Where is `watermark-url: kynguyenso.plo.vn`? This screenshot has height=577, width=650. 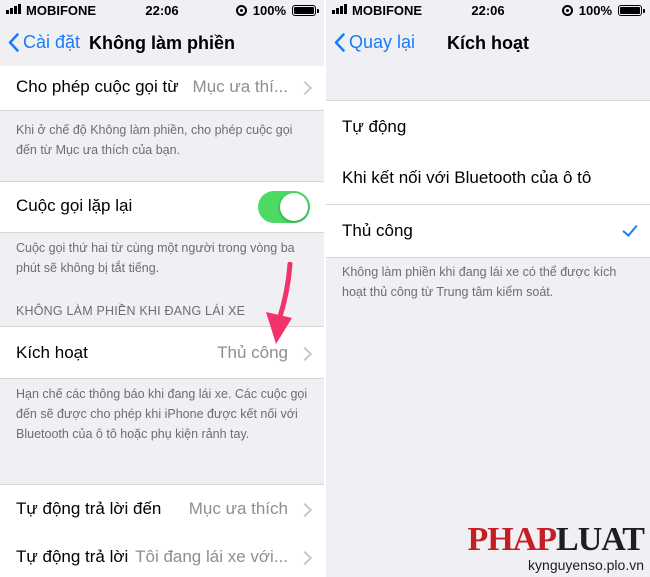
watermark-url: kynguyenso.plo.vn is located at coordinates (586, 565).